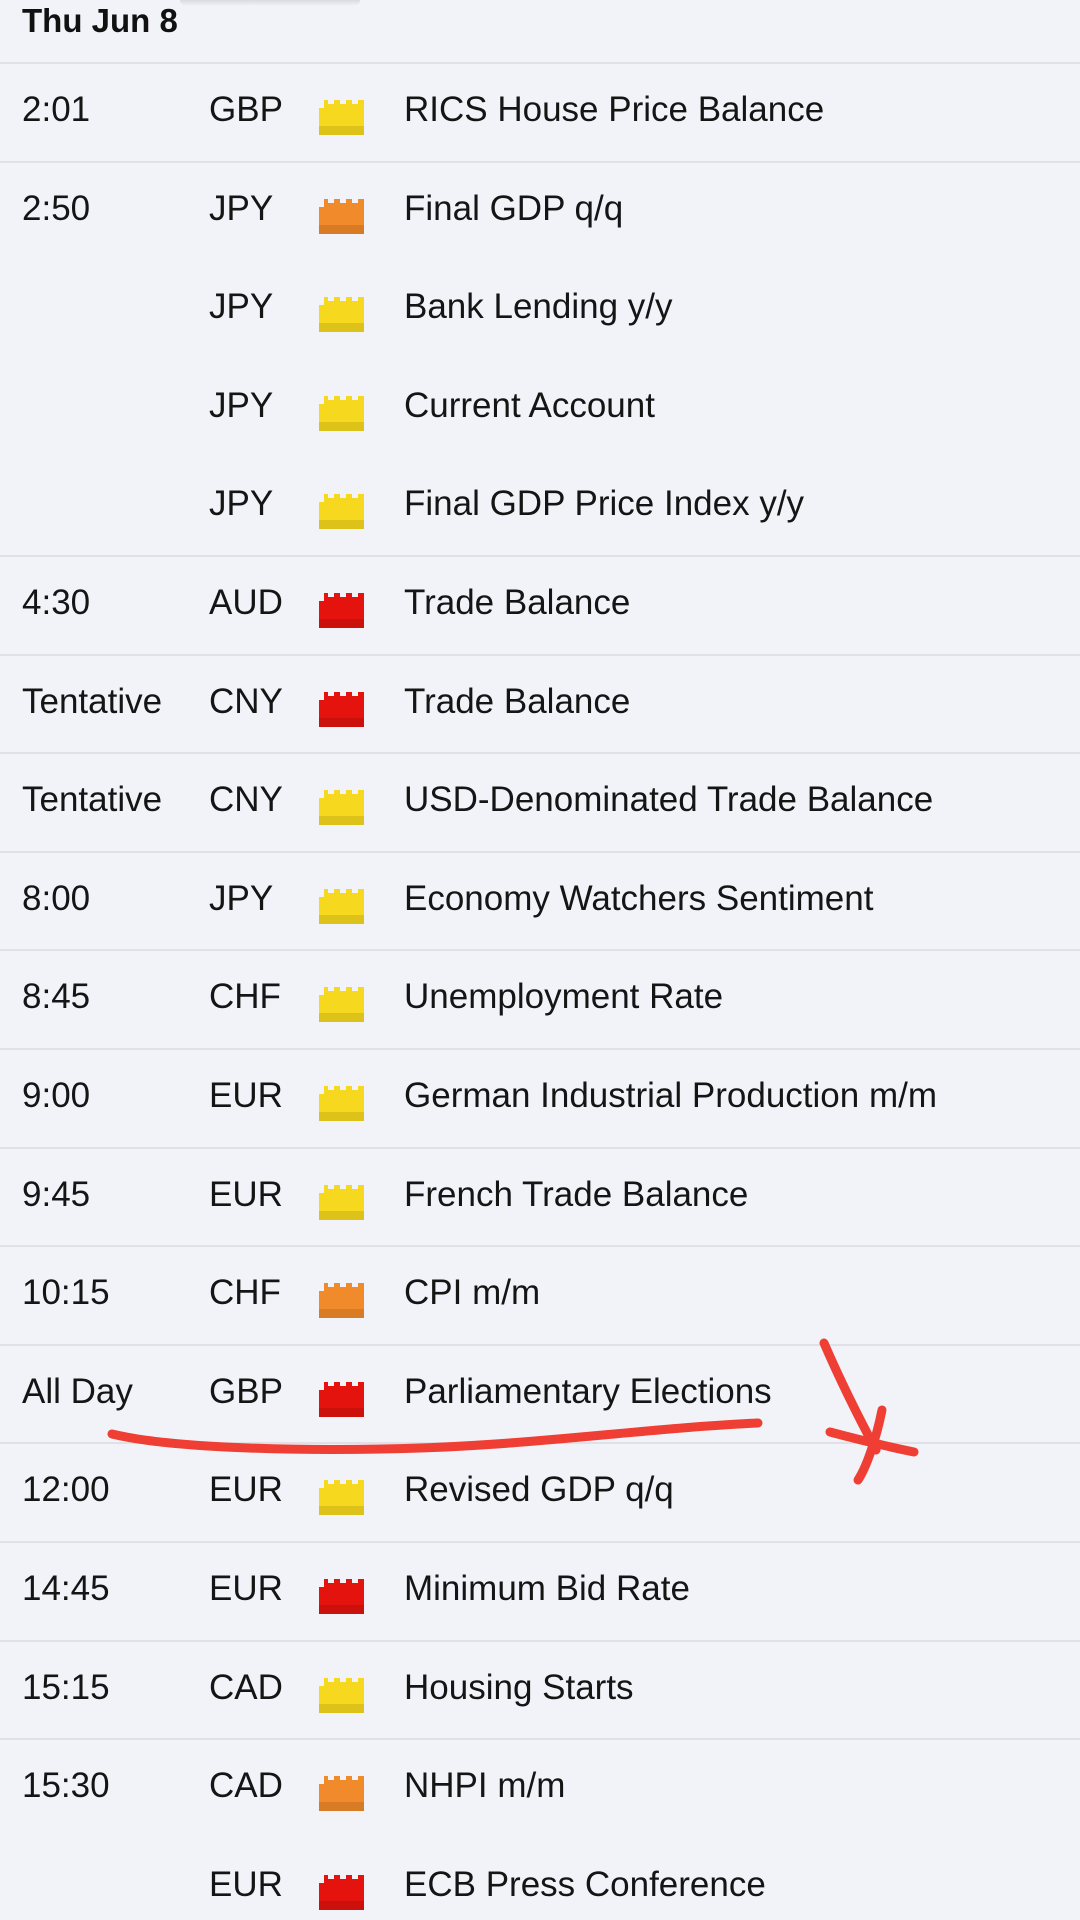 This screenshot has width=1080, height=1920. I want to click on event-row: 9:45 EUR French Trade Balance, so click(540, 1198).